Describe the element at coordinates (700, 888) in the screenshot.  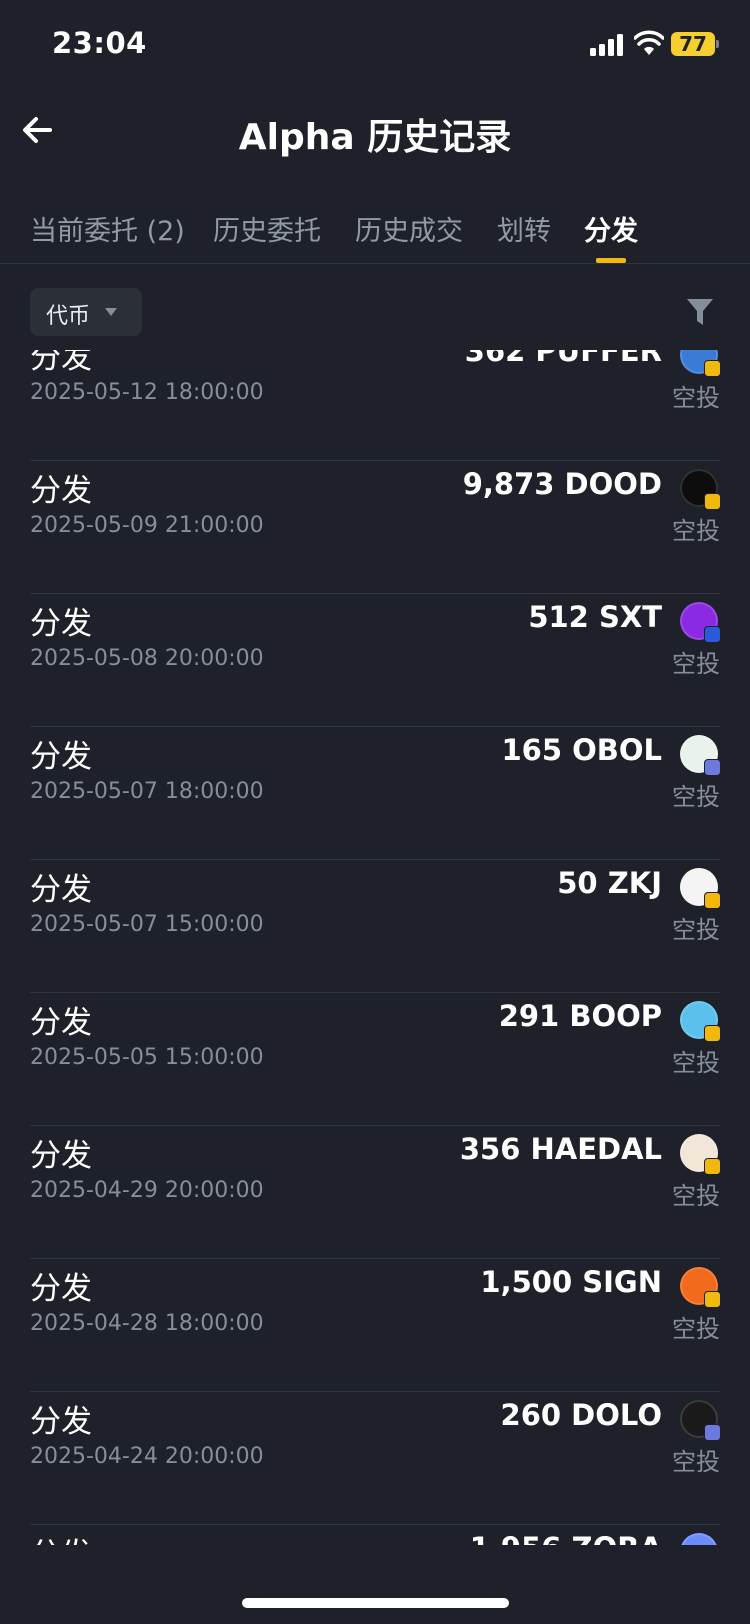
I see `zkj-icon` at that location.